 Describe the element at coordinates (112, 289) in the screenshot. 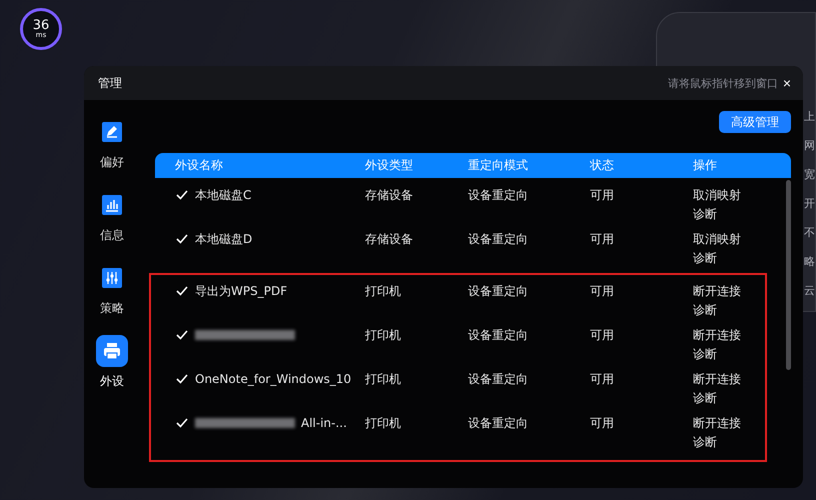

I see `sidebar-item: 策略` at that location.